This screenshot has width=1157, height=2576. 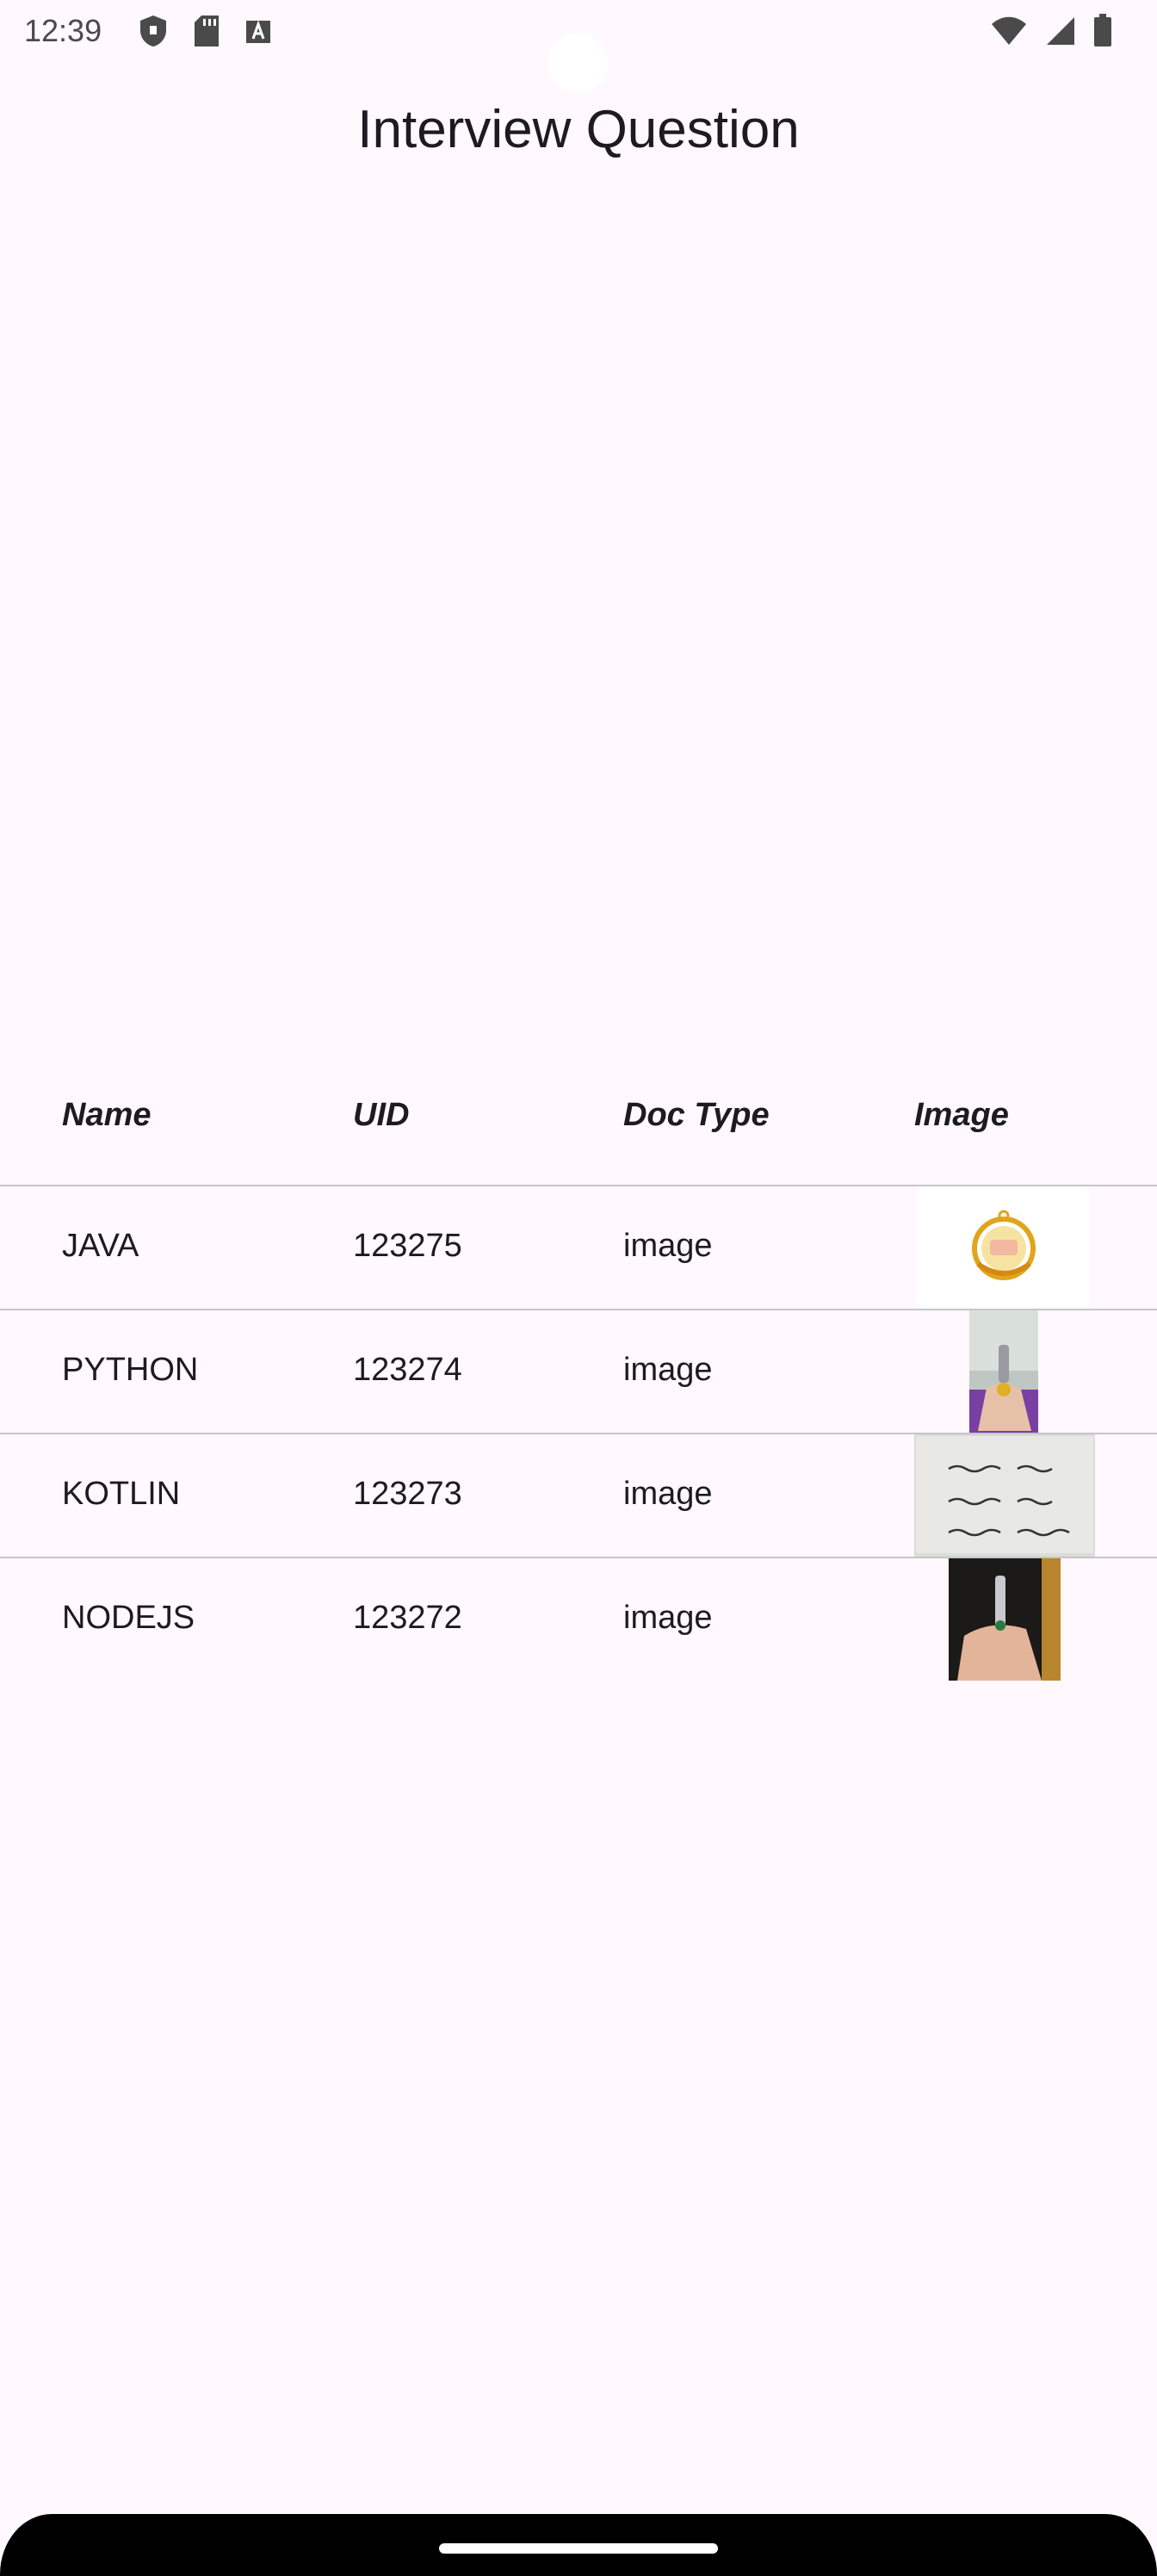 What do you see at coordinates (1004, 1248) in the screenshot?
I see `gold-pendant-thumbnail` at bounding box center [1004, 1248].